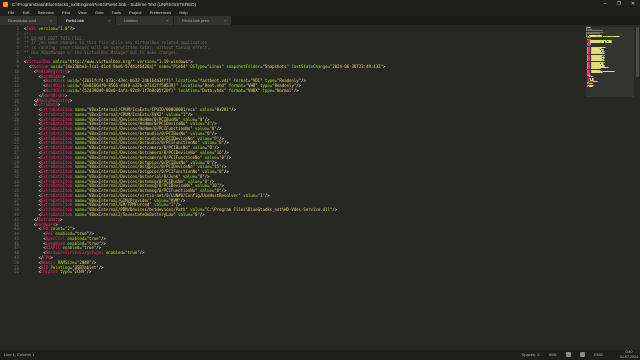  I want to click on menu-find: Find, so click(66, 12).